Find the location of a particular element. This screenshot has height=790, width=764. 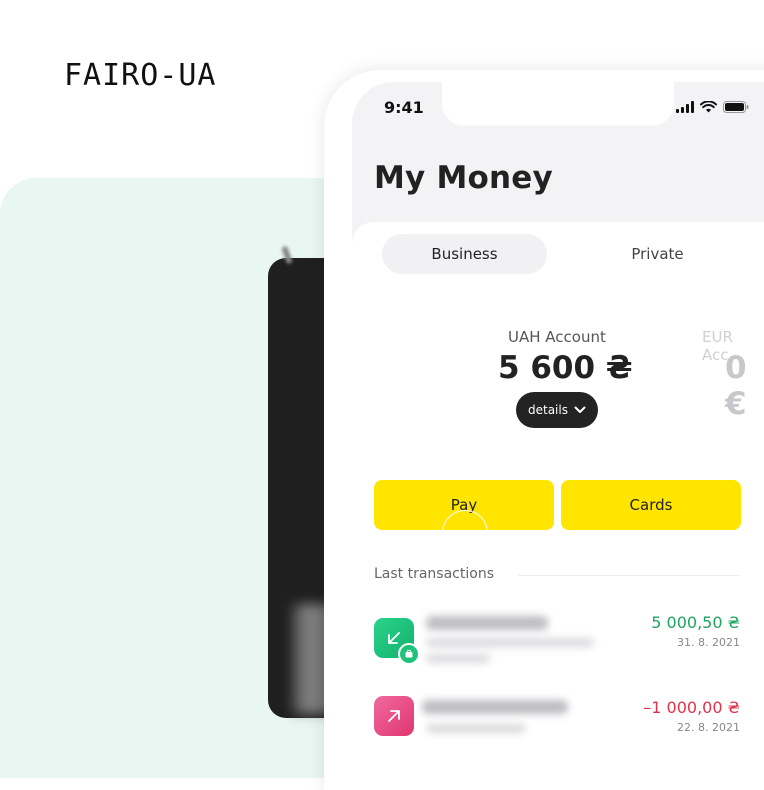

transaction-amount: 5 000,50 ₴ is located at coordinates (695, 622).